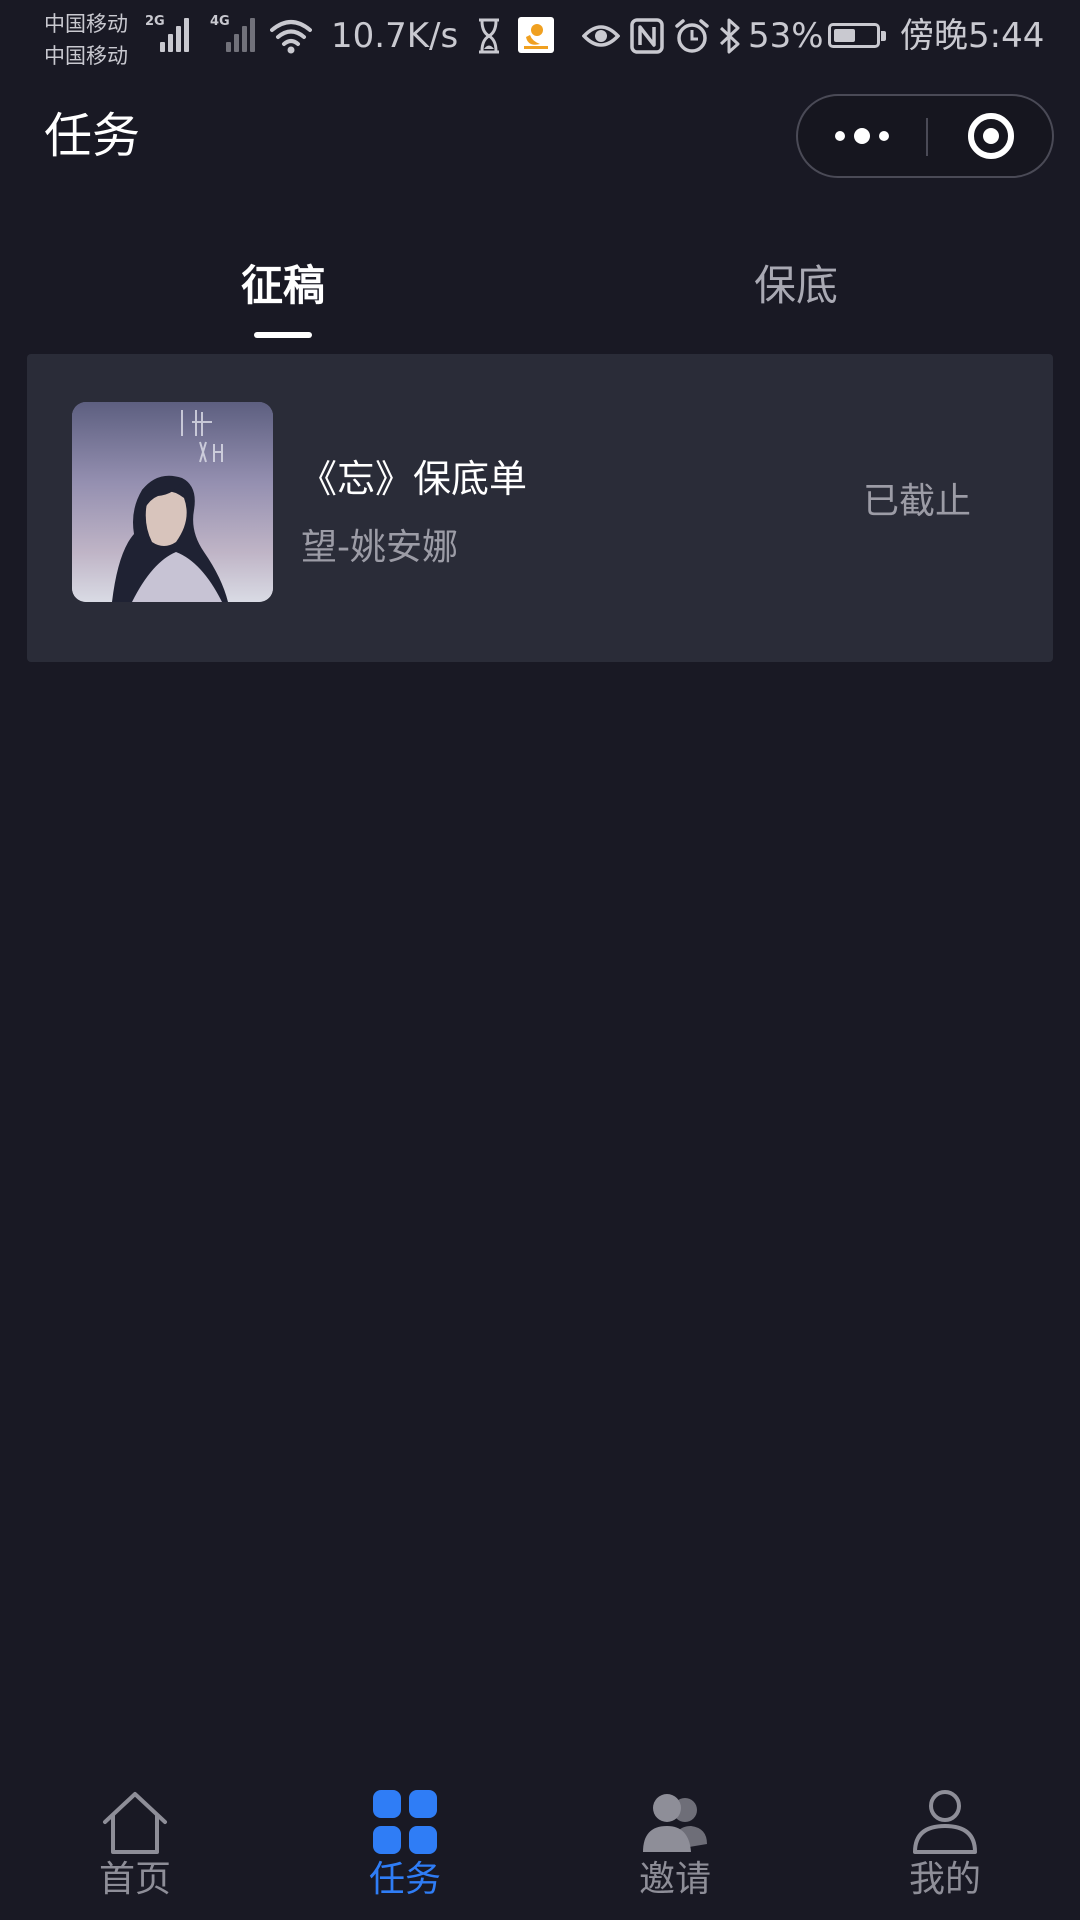  Describe the element at coordinates (246, 33) in the screenshot. I see `signal-2-icon` at that location.